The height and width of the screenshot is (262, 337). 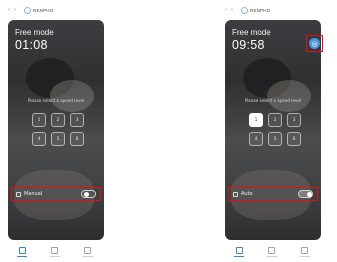 I want to click on auto-mode-icon: ◎, so click(x=314, y=43).